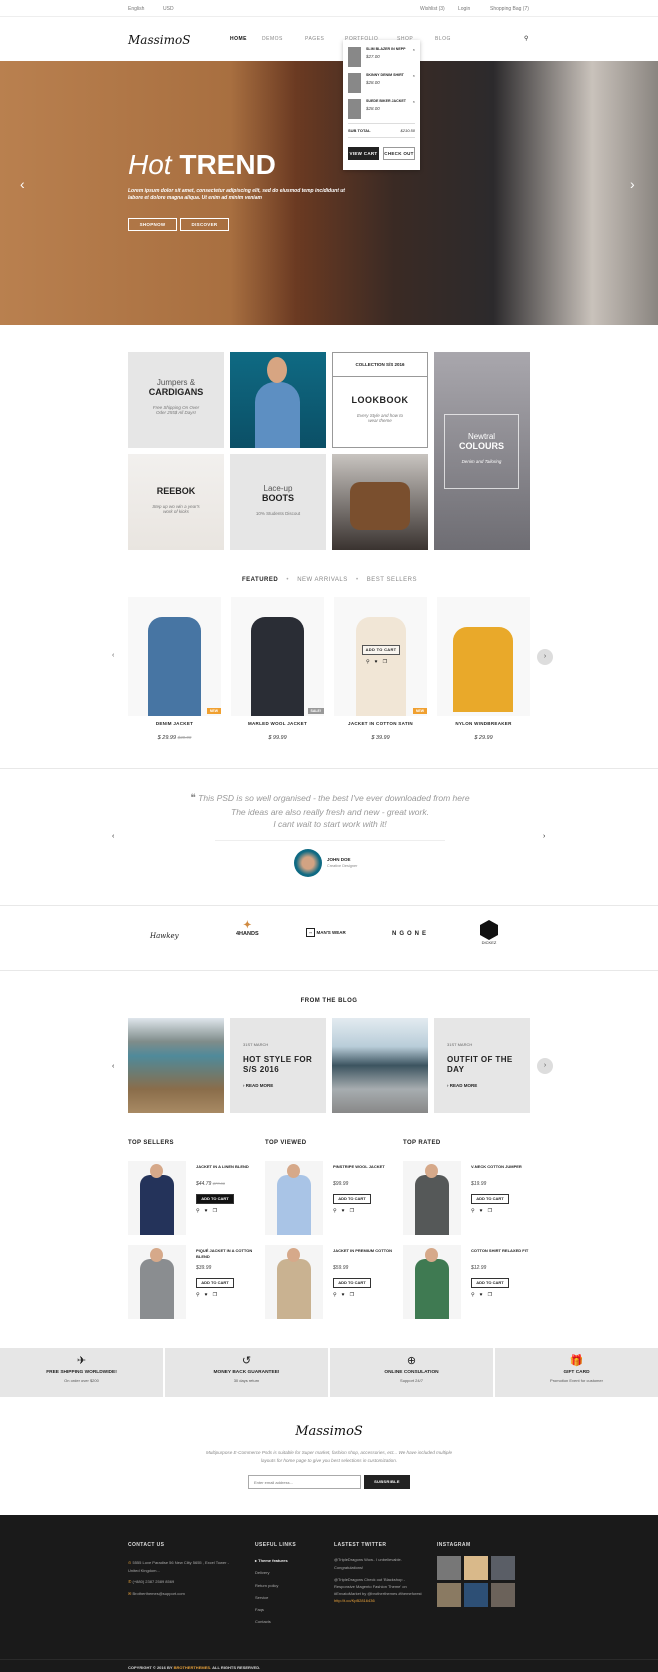 This screenshot has height=1672, width=658. I want to click on product-card, so click(483, 656).